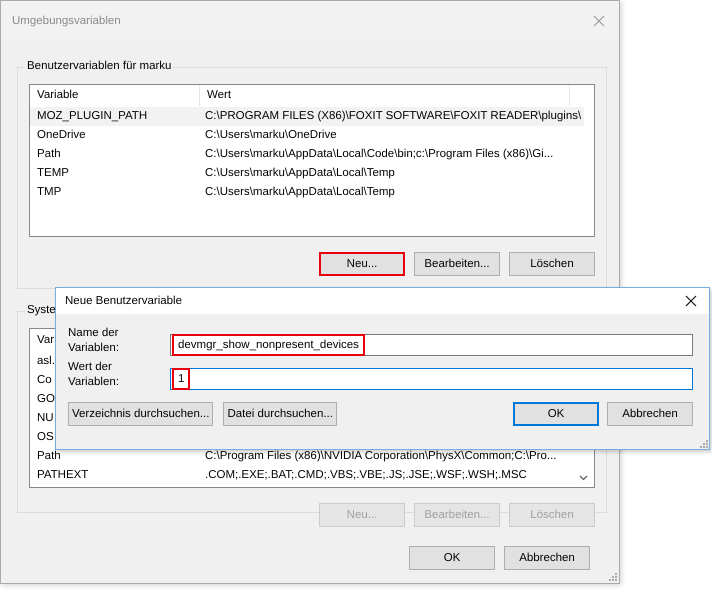  What do you see at coordinates (46, 399) in the screenshot?
I see `variable-name: GO` at bounding box center [46, 399].